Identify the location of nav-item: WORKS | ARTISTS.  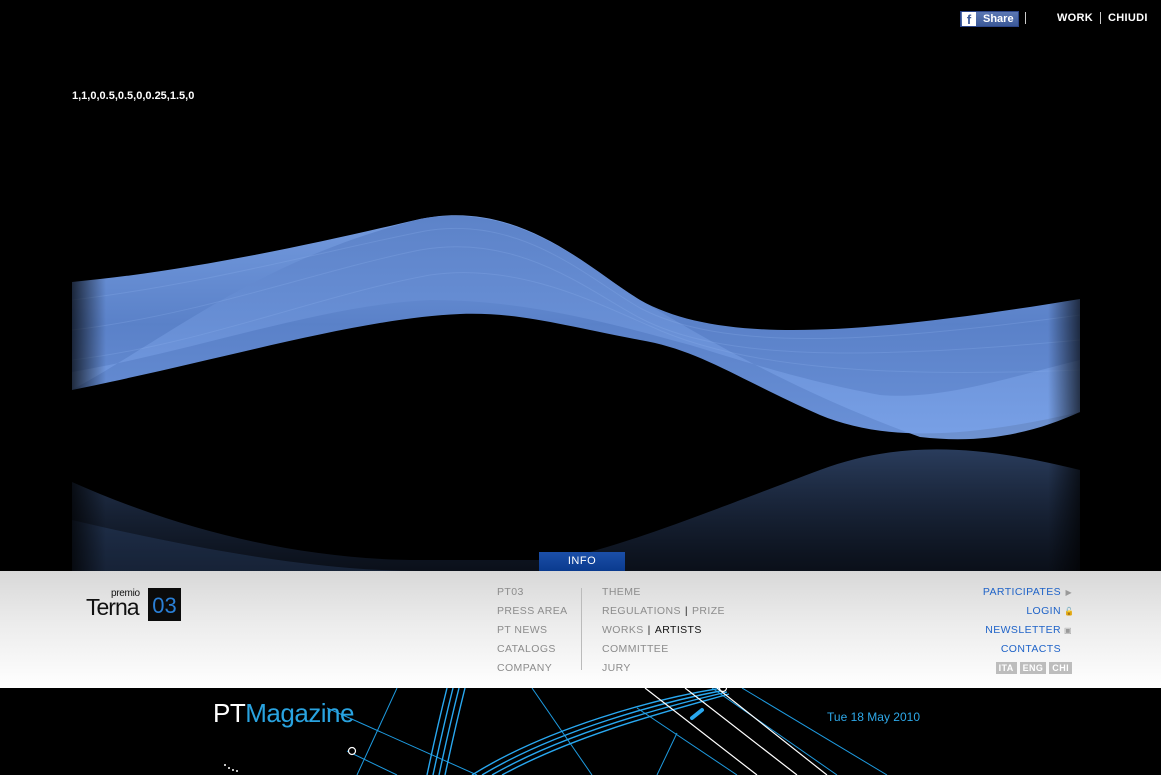
(663, 633).